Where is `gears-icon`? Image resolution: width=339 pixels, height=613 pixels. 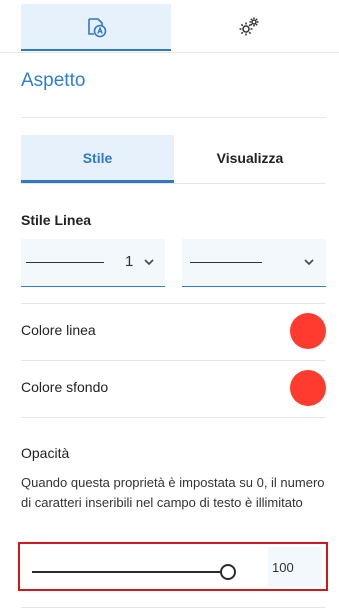
gears-icon is located at coordinates (248, 26).